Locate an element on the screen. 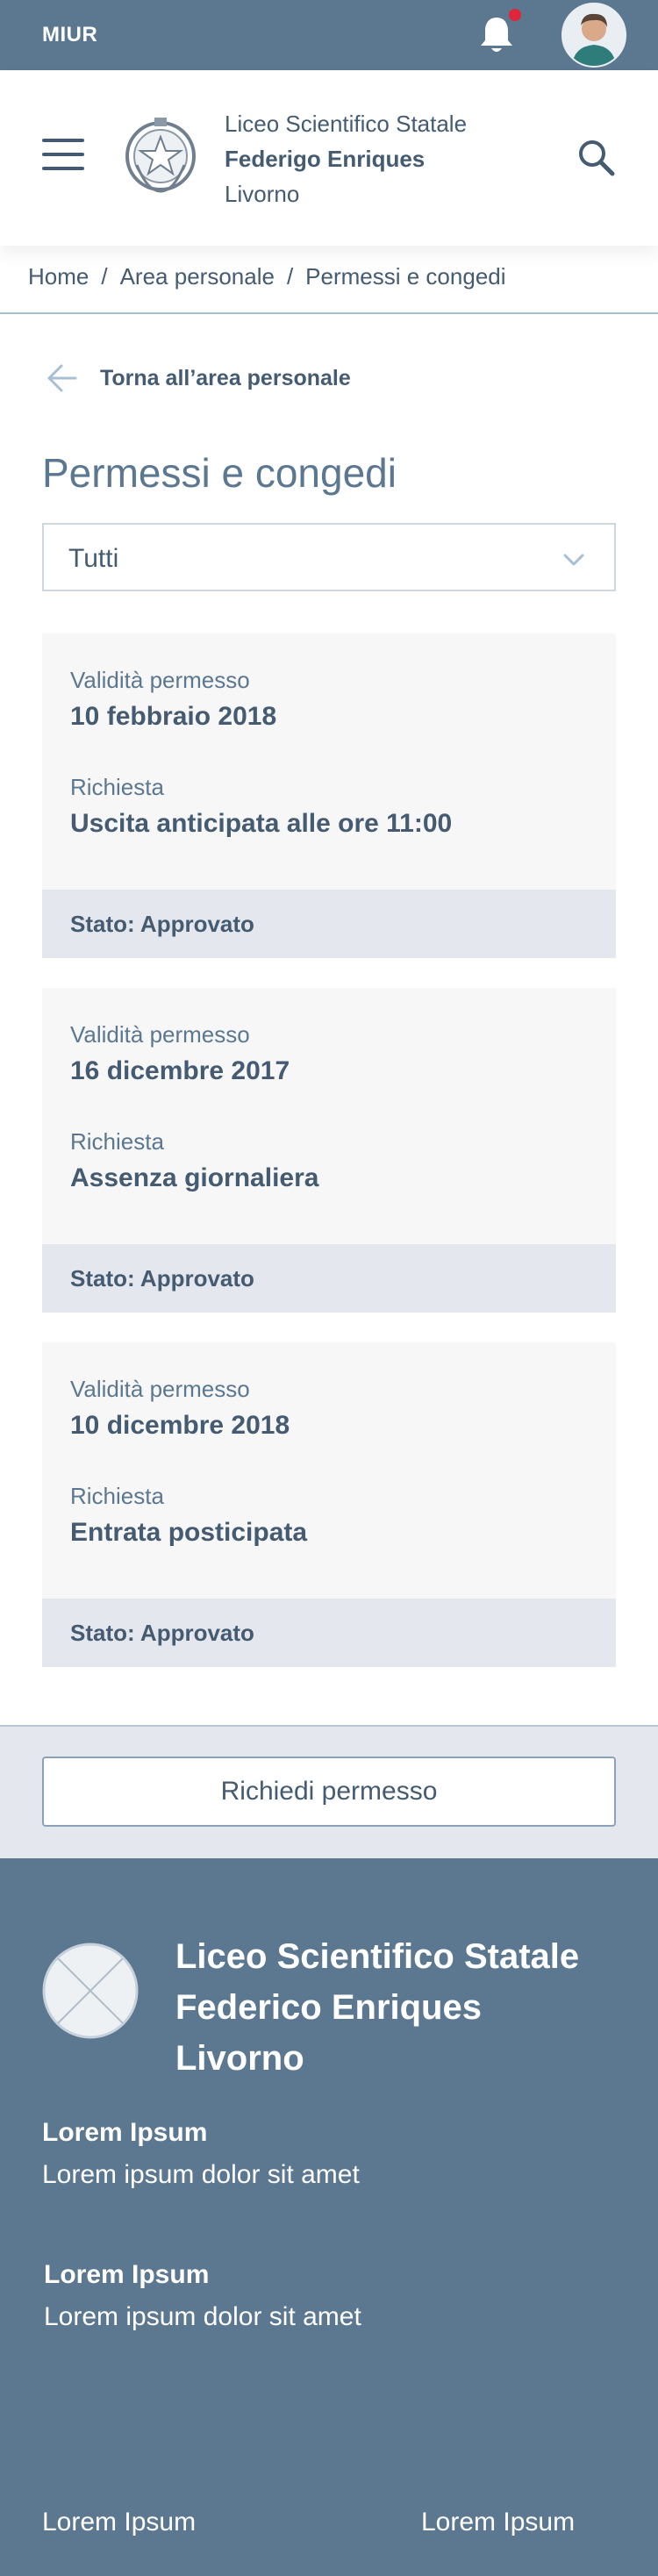  breadcrumb-home: Home is located at coordinates (59, 276).